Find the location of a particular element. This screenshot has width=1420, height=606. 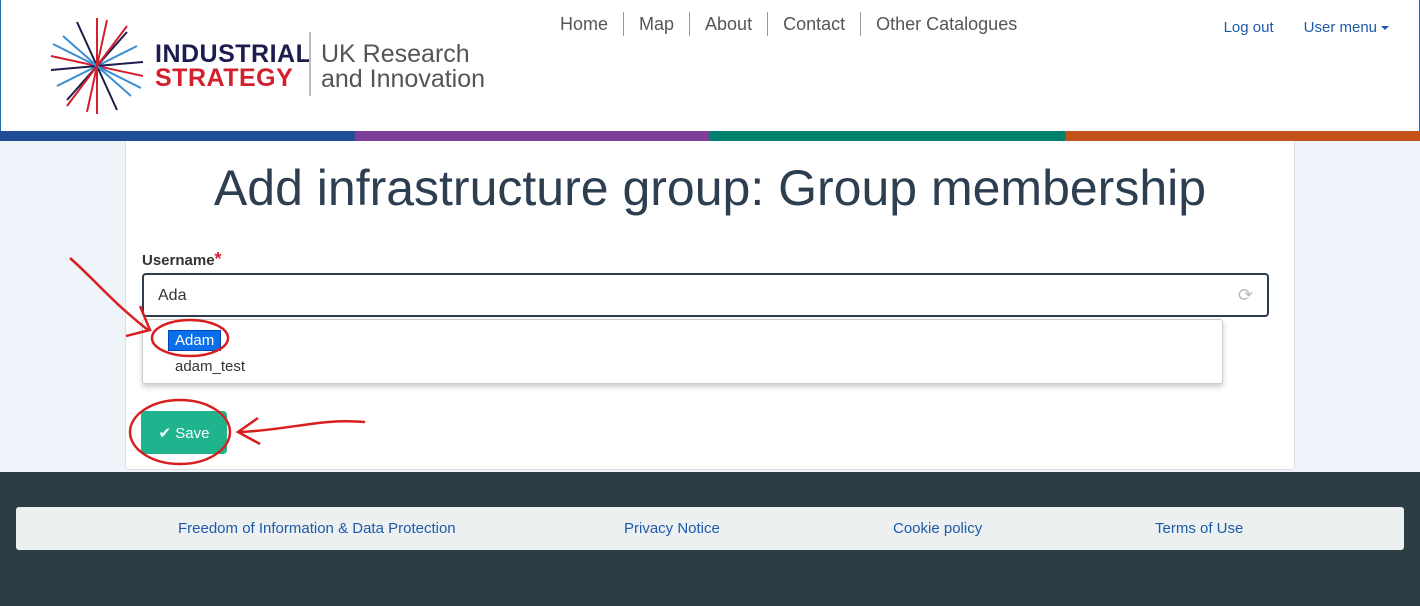

user-menu-label: User menu is located at coordinates (1340, 27).